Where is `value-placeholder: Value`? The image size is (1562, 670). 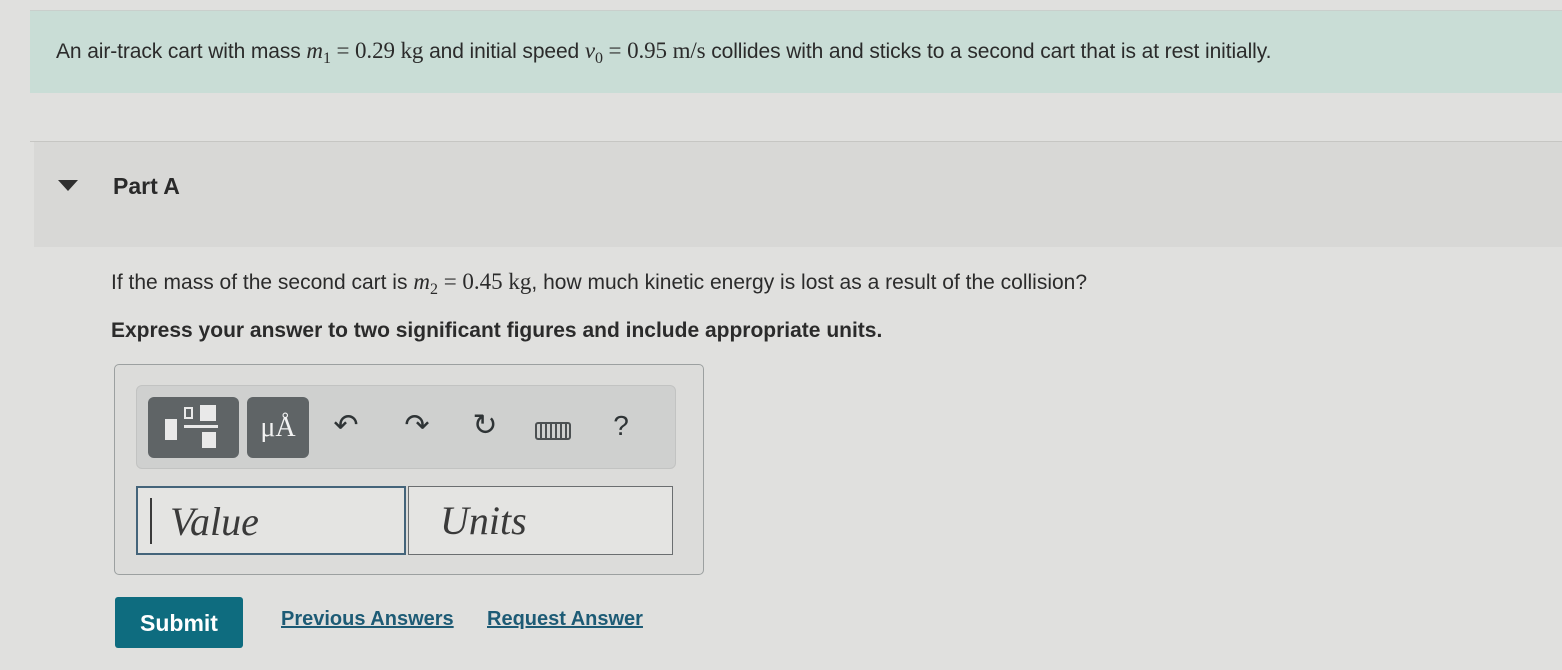
value-placeholder: Value is located at coordinates (214, 521).